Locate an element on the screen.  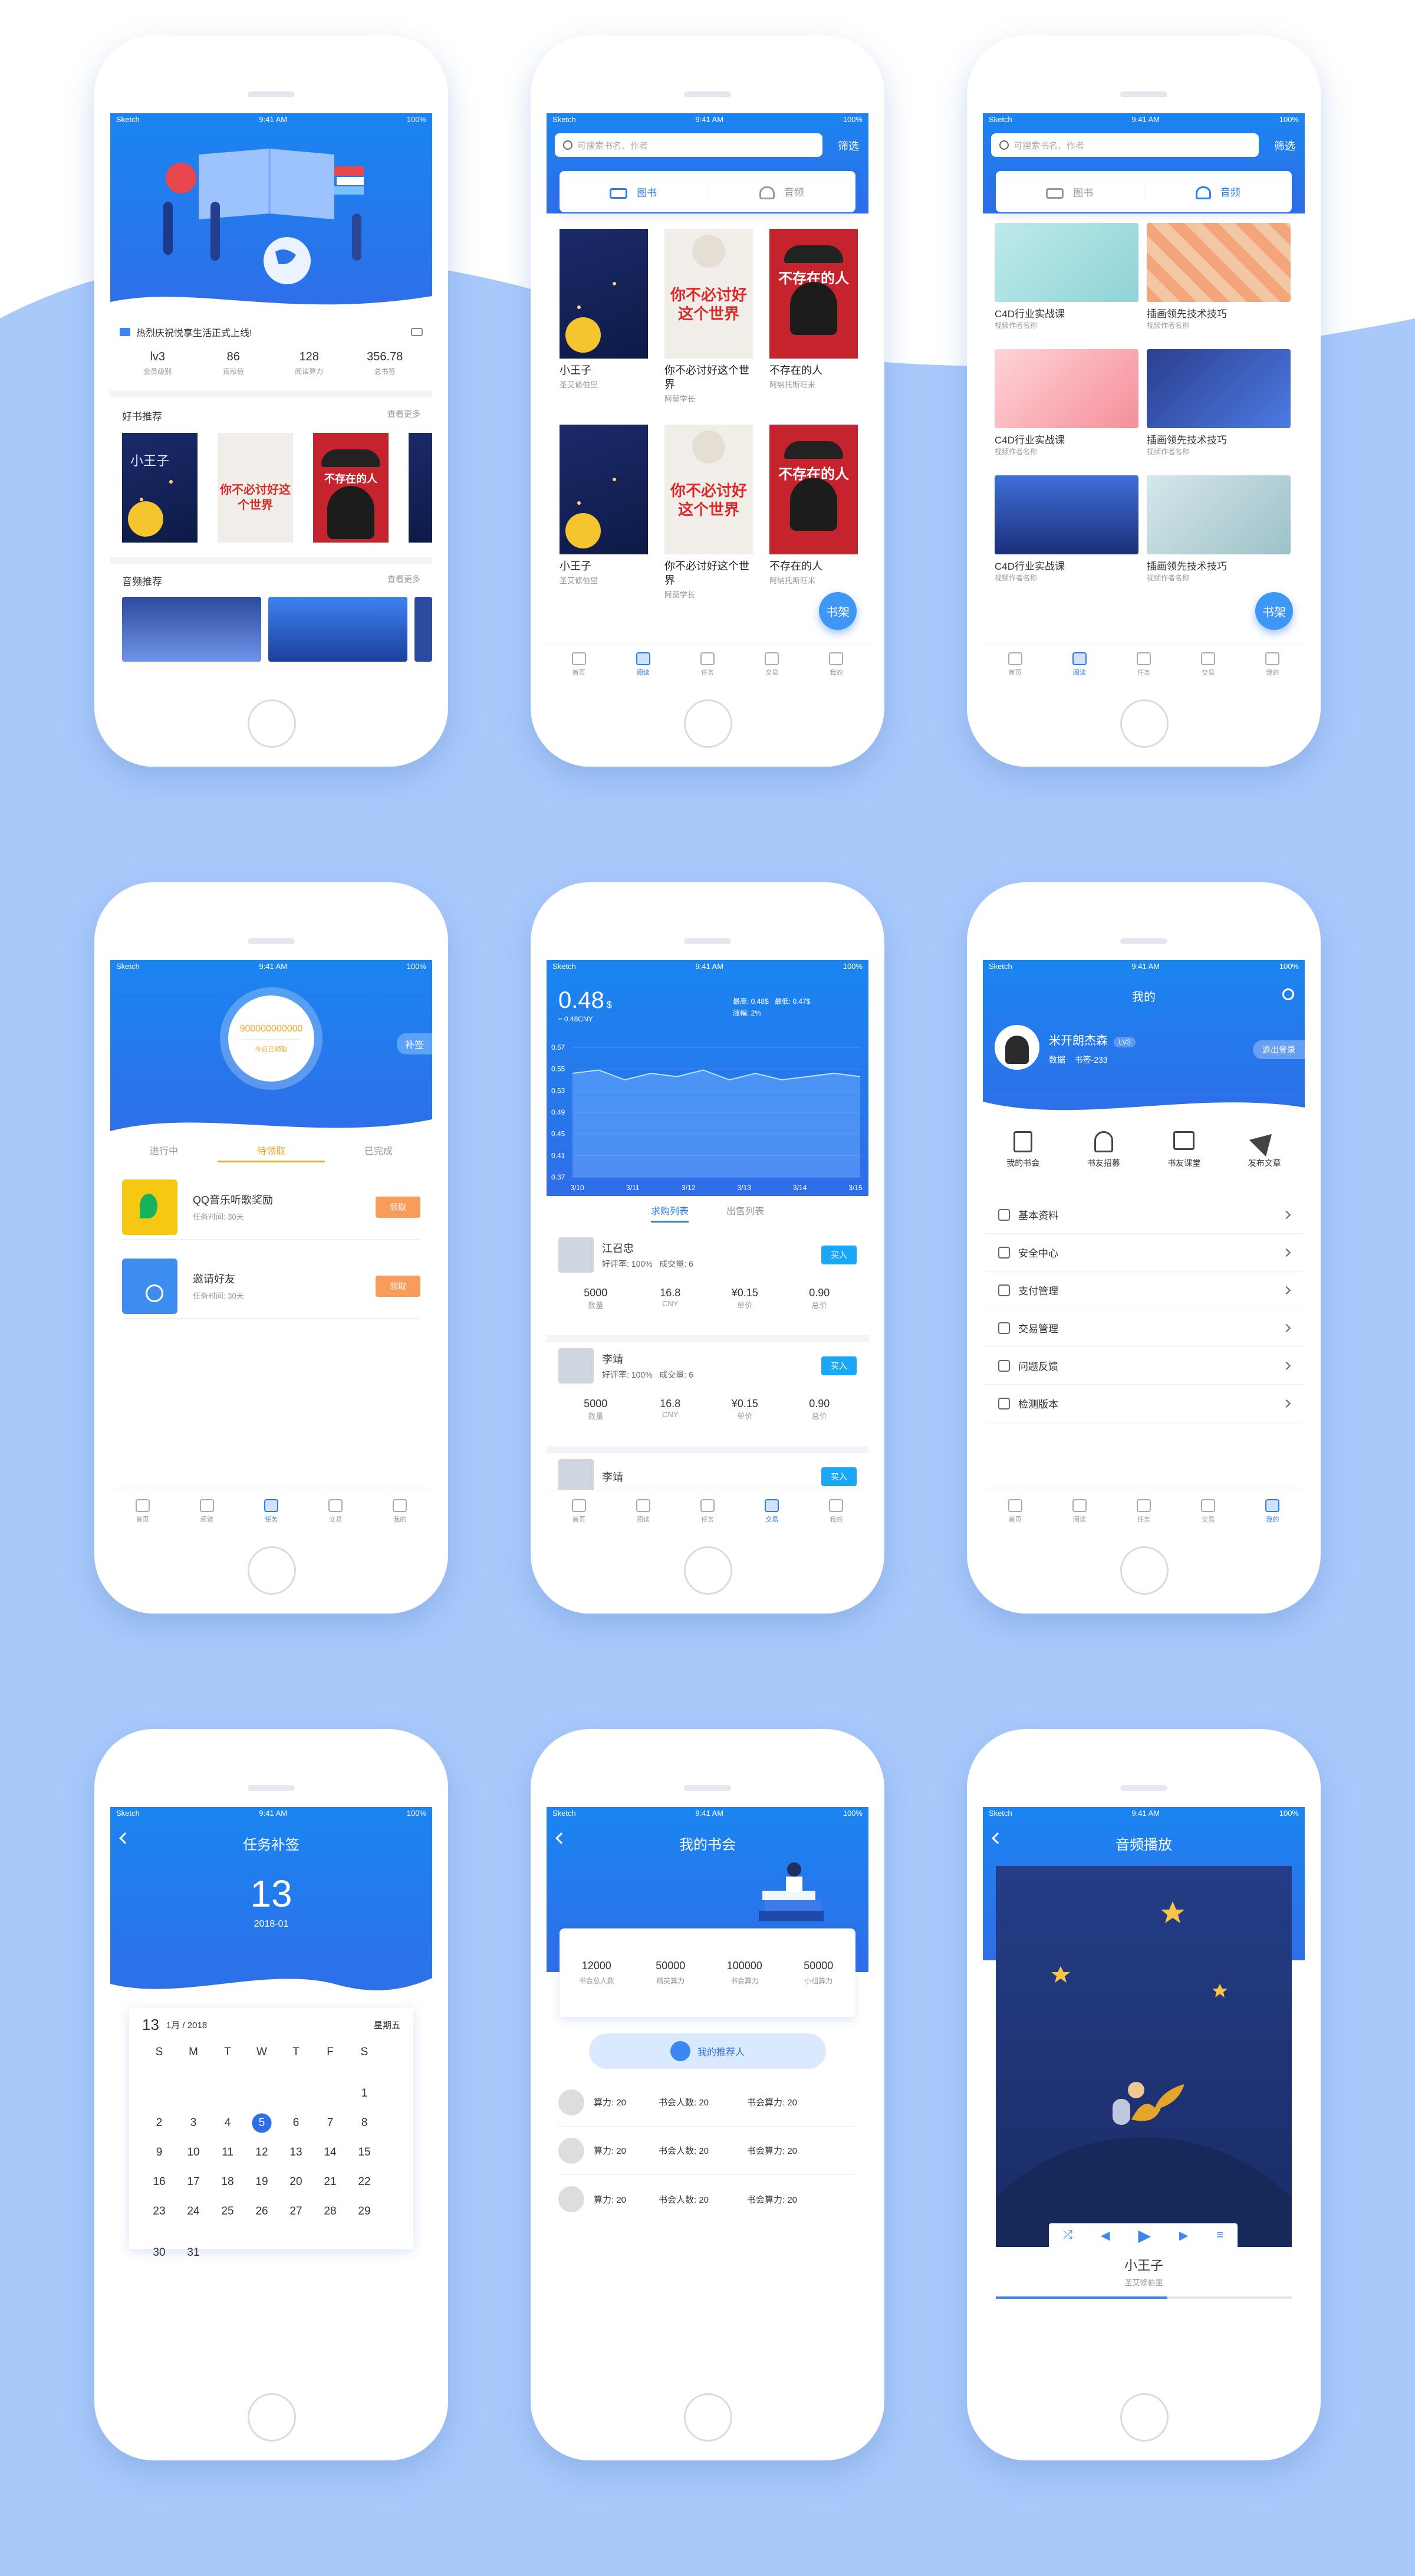
claim-button: 领取 is located at coordinates (398, 1207).